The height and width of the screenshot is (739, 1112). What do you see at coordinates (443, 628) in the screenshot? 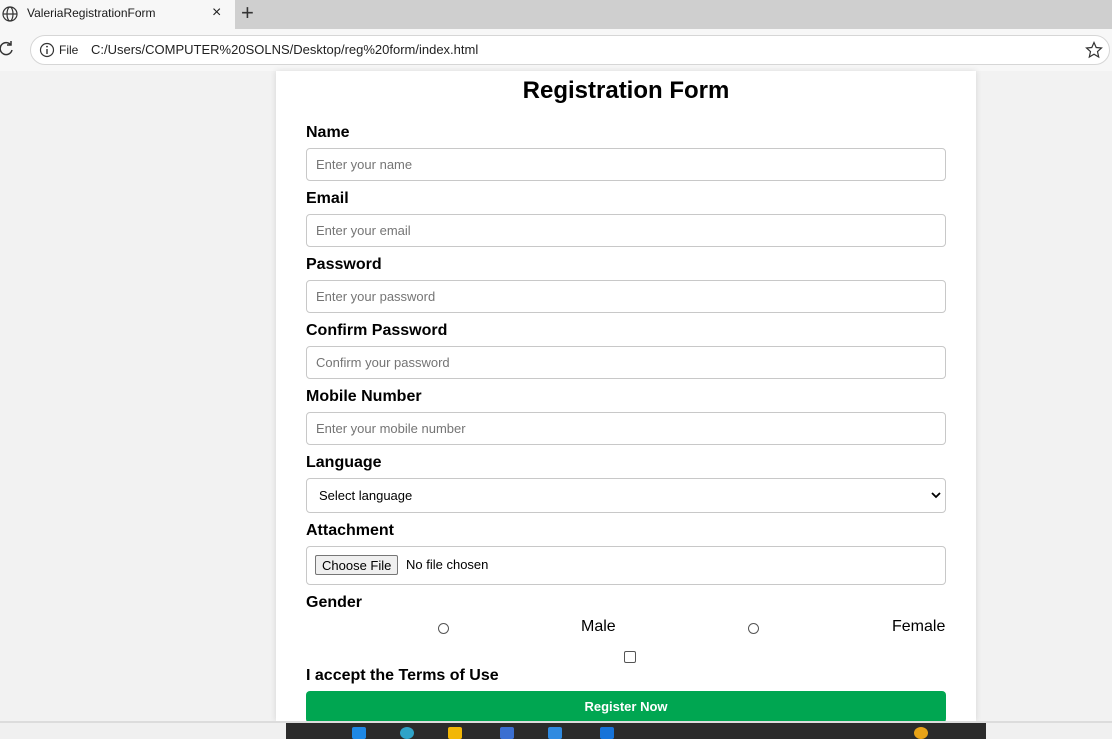
I see `male-radio` at bounding box center [443, 628].